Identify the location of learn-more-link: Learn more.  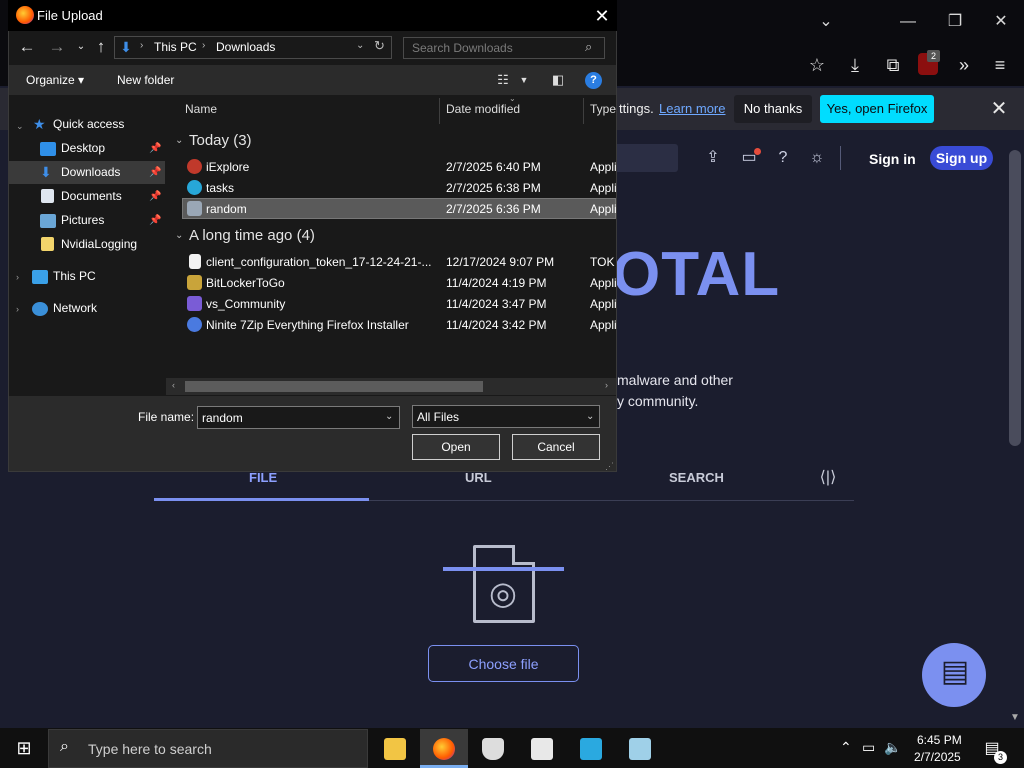
(692, 108).